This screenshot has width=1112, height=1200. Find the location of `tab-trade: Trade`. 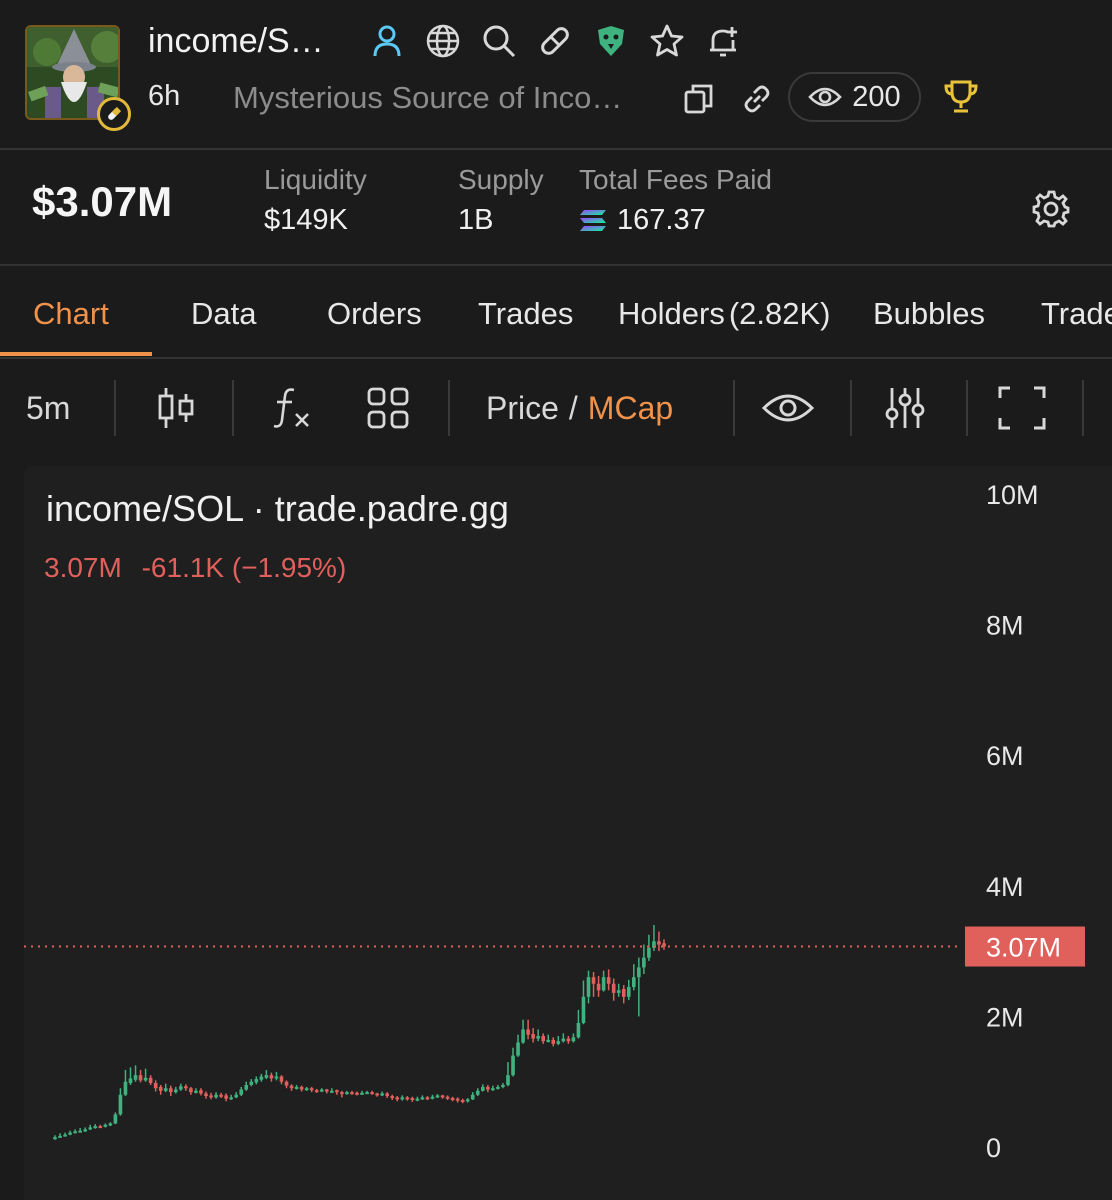

tab-trade: Trade is located at coordinates (1076, 314).